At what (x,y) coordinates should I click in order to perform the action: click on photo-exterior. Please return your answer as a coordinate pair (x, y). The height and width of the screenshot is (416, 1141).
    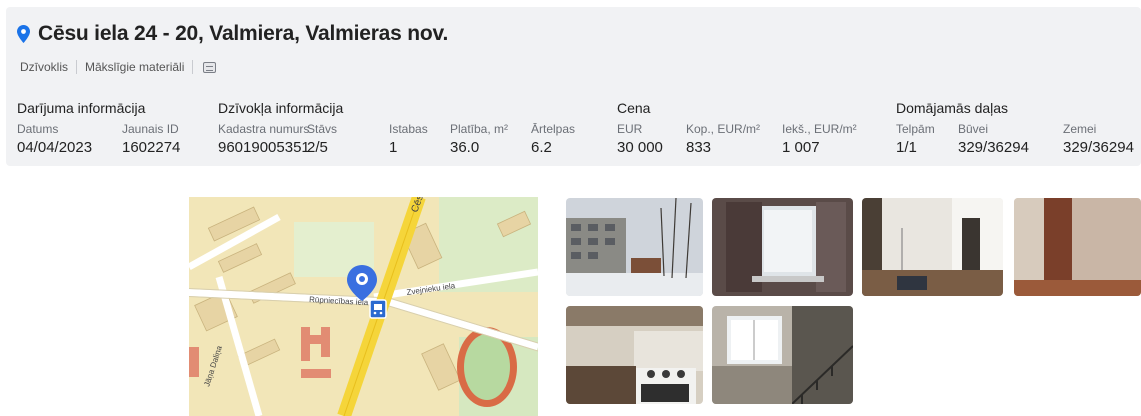
    Looking at the image, I should click on (634, 247).